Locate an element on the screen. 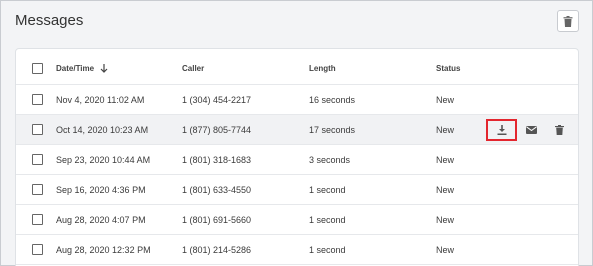  delete-button is located at coordinates (559, 130).